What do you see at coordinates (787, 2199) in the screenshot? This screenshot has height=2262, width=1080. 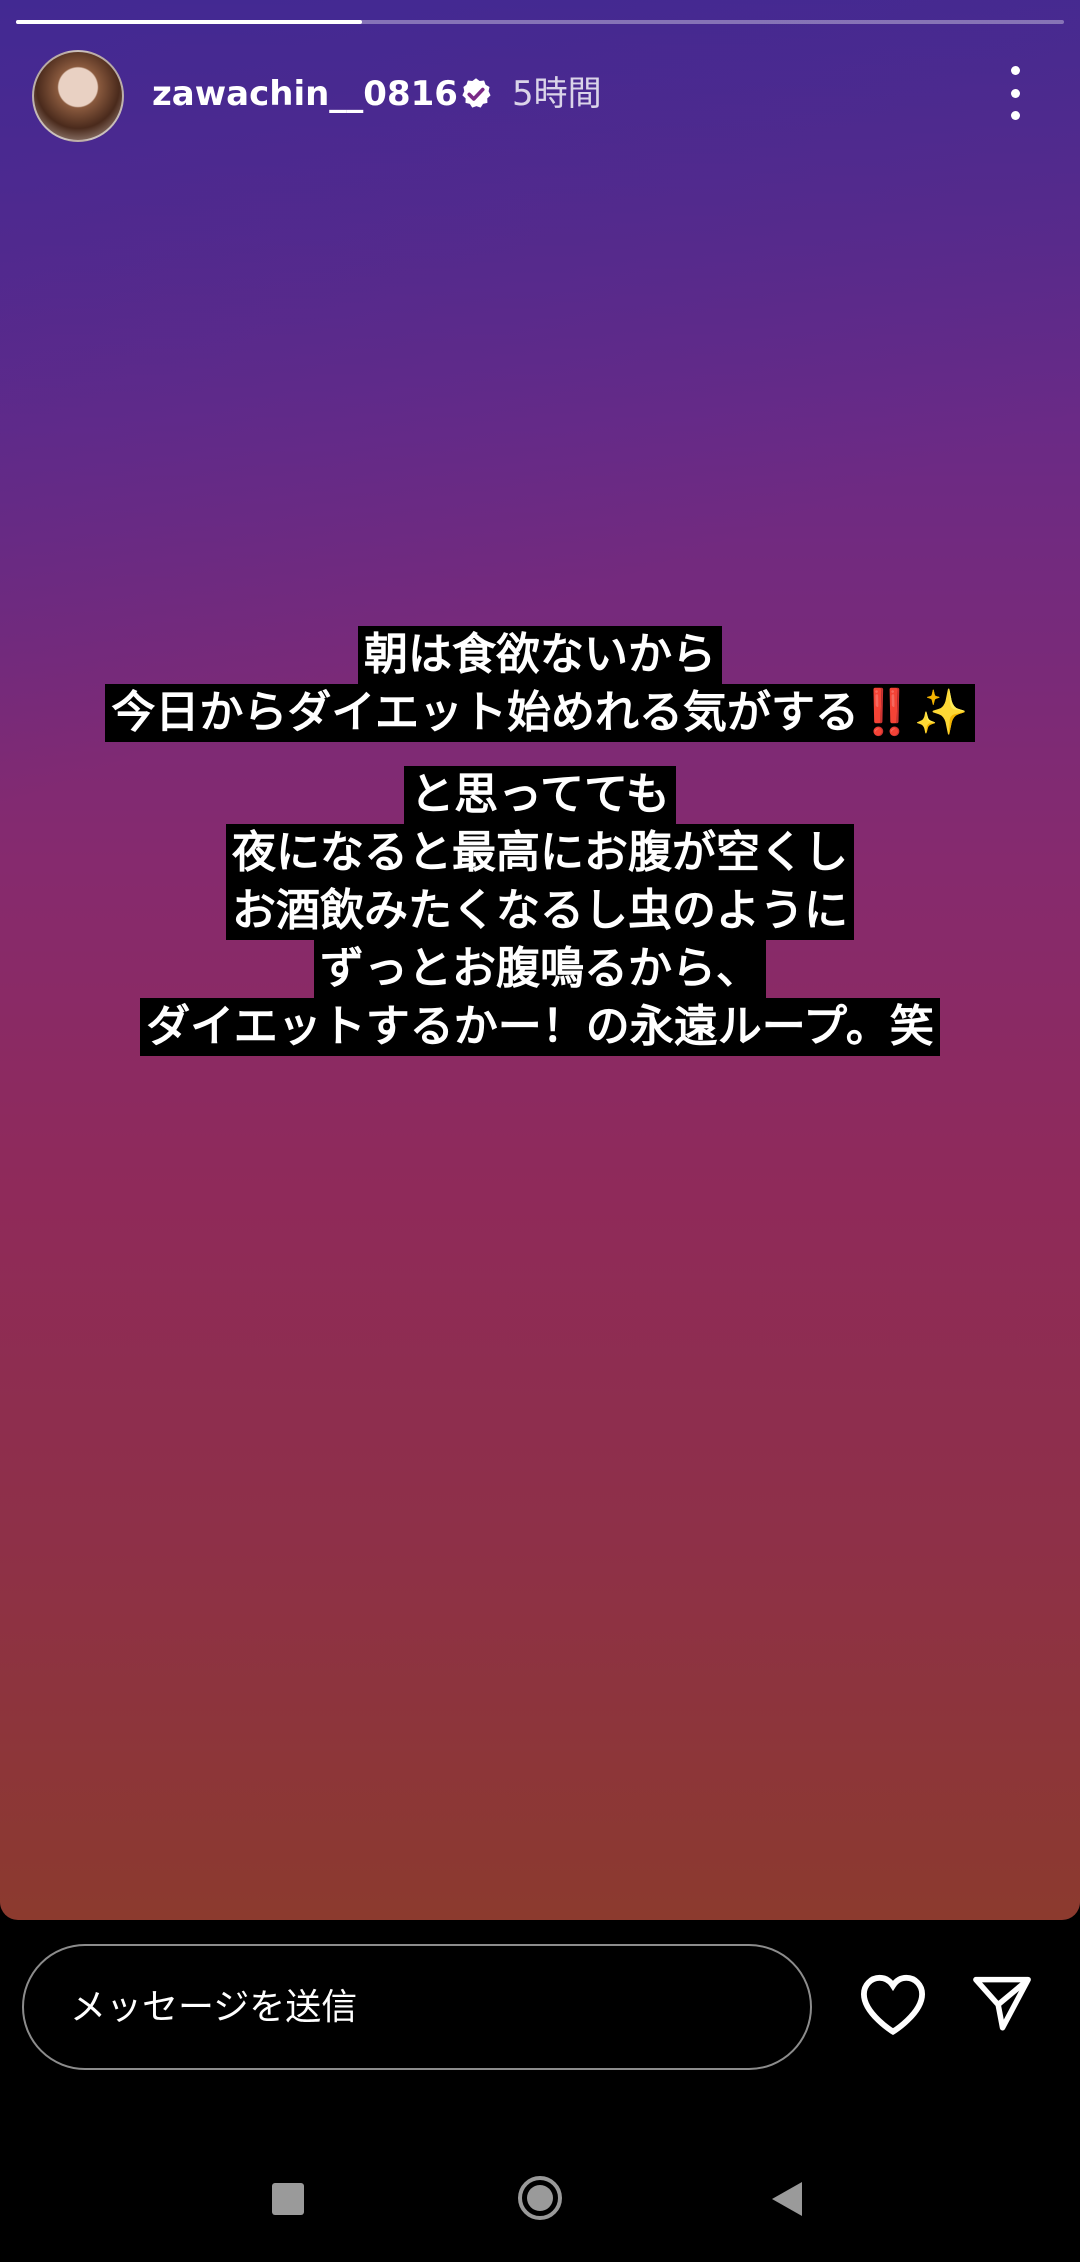 I see `back-nav-button` at bounding box center [787, 2199].